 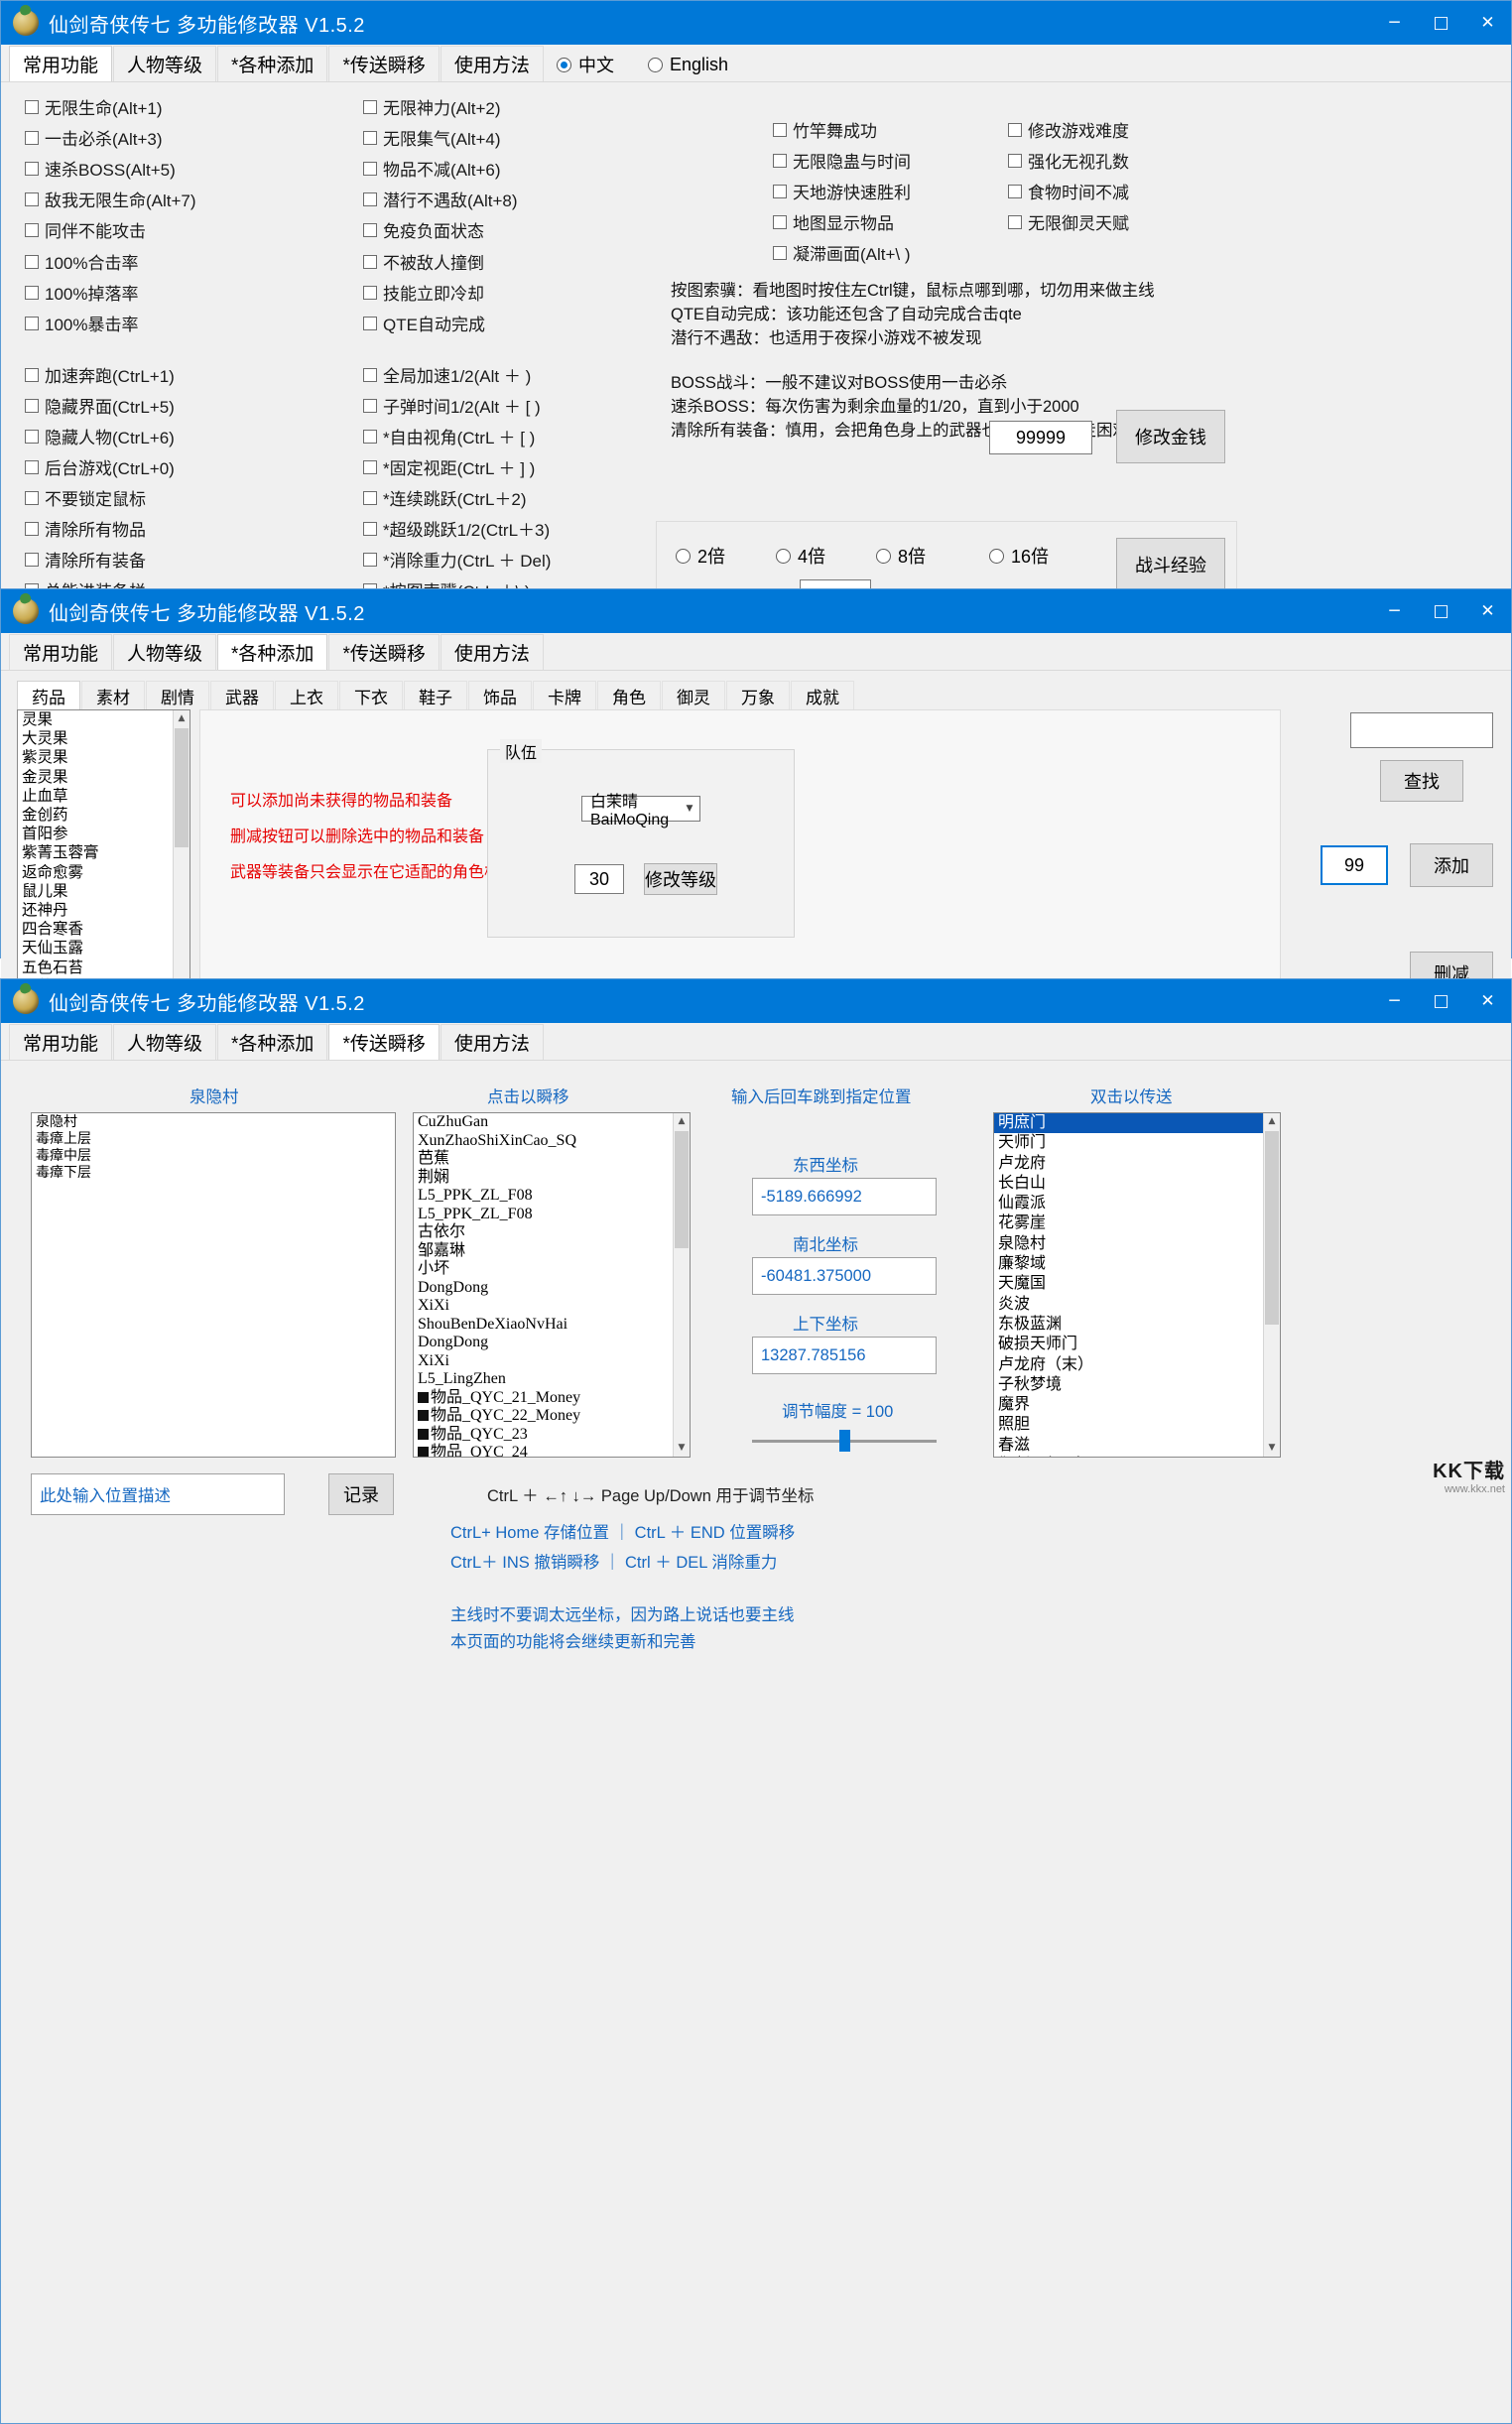 What do you see at coordinates (1137, 1184) in the screenshot?
I see `list-item: 长白山` at bounding box center [1137, 1184].